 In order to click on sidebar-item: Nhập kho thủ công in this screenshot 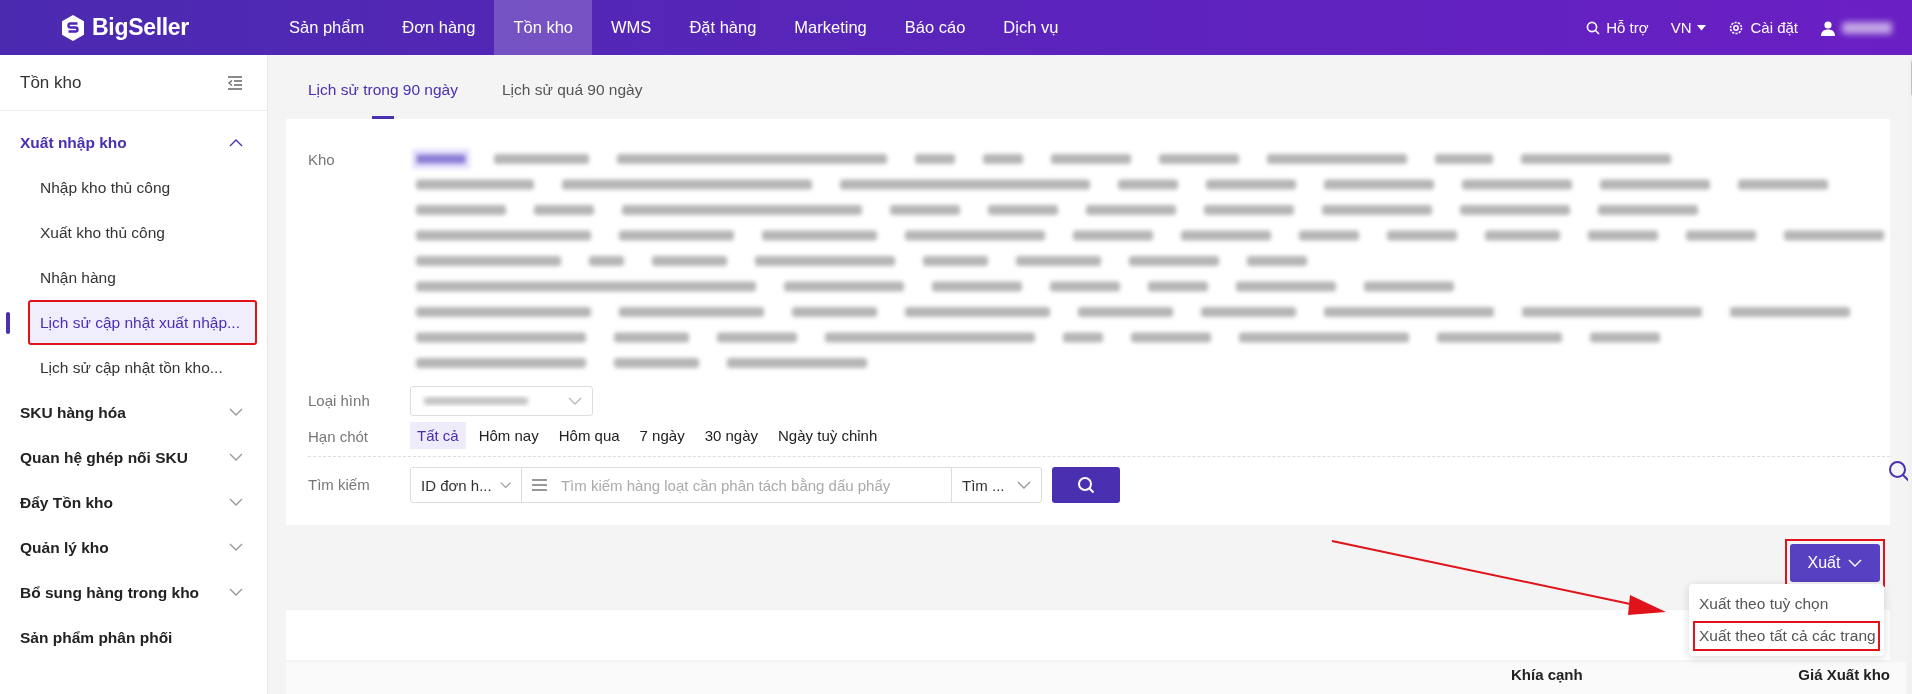, I will do `click(139, 187)`.